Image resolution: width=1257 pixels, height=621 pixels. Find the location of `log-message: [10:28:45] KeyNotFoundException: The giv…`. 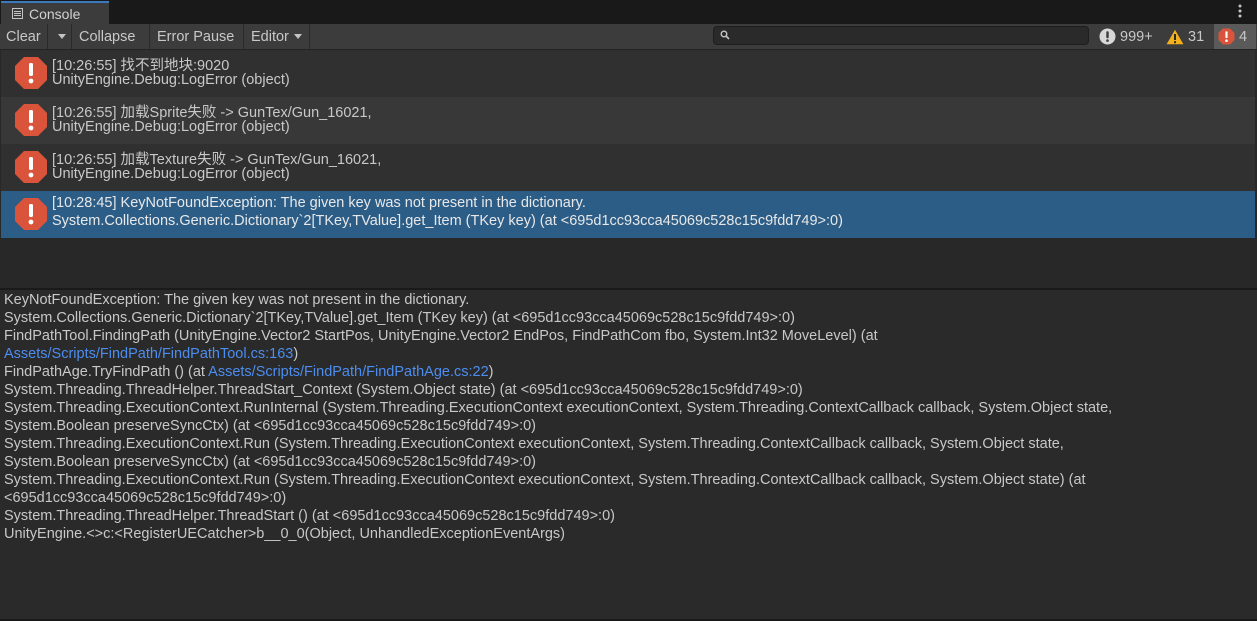

log-message: [10:28:45] KeyNotFoundException: The giv… is located at coordinates (319, 203).